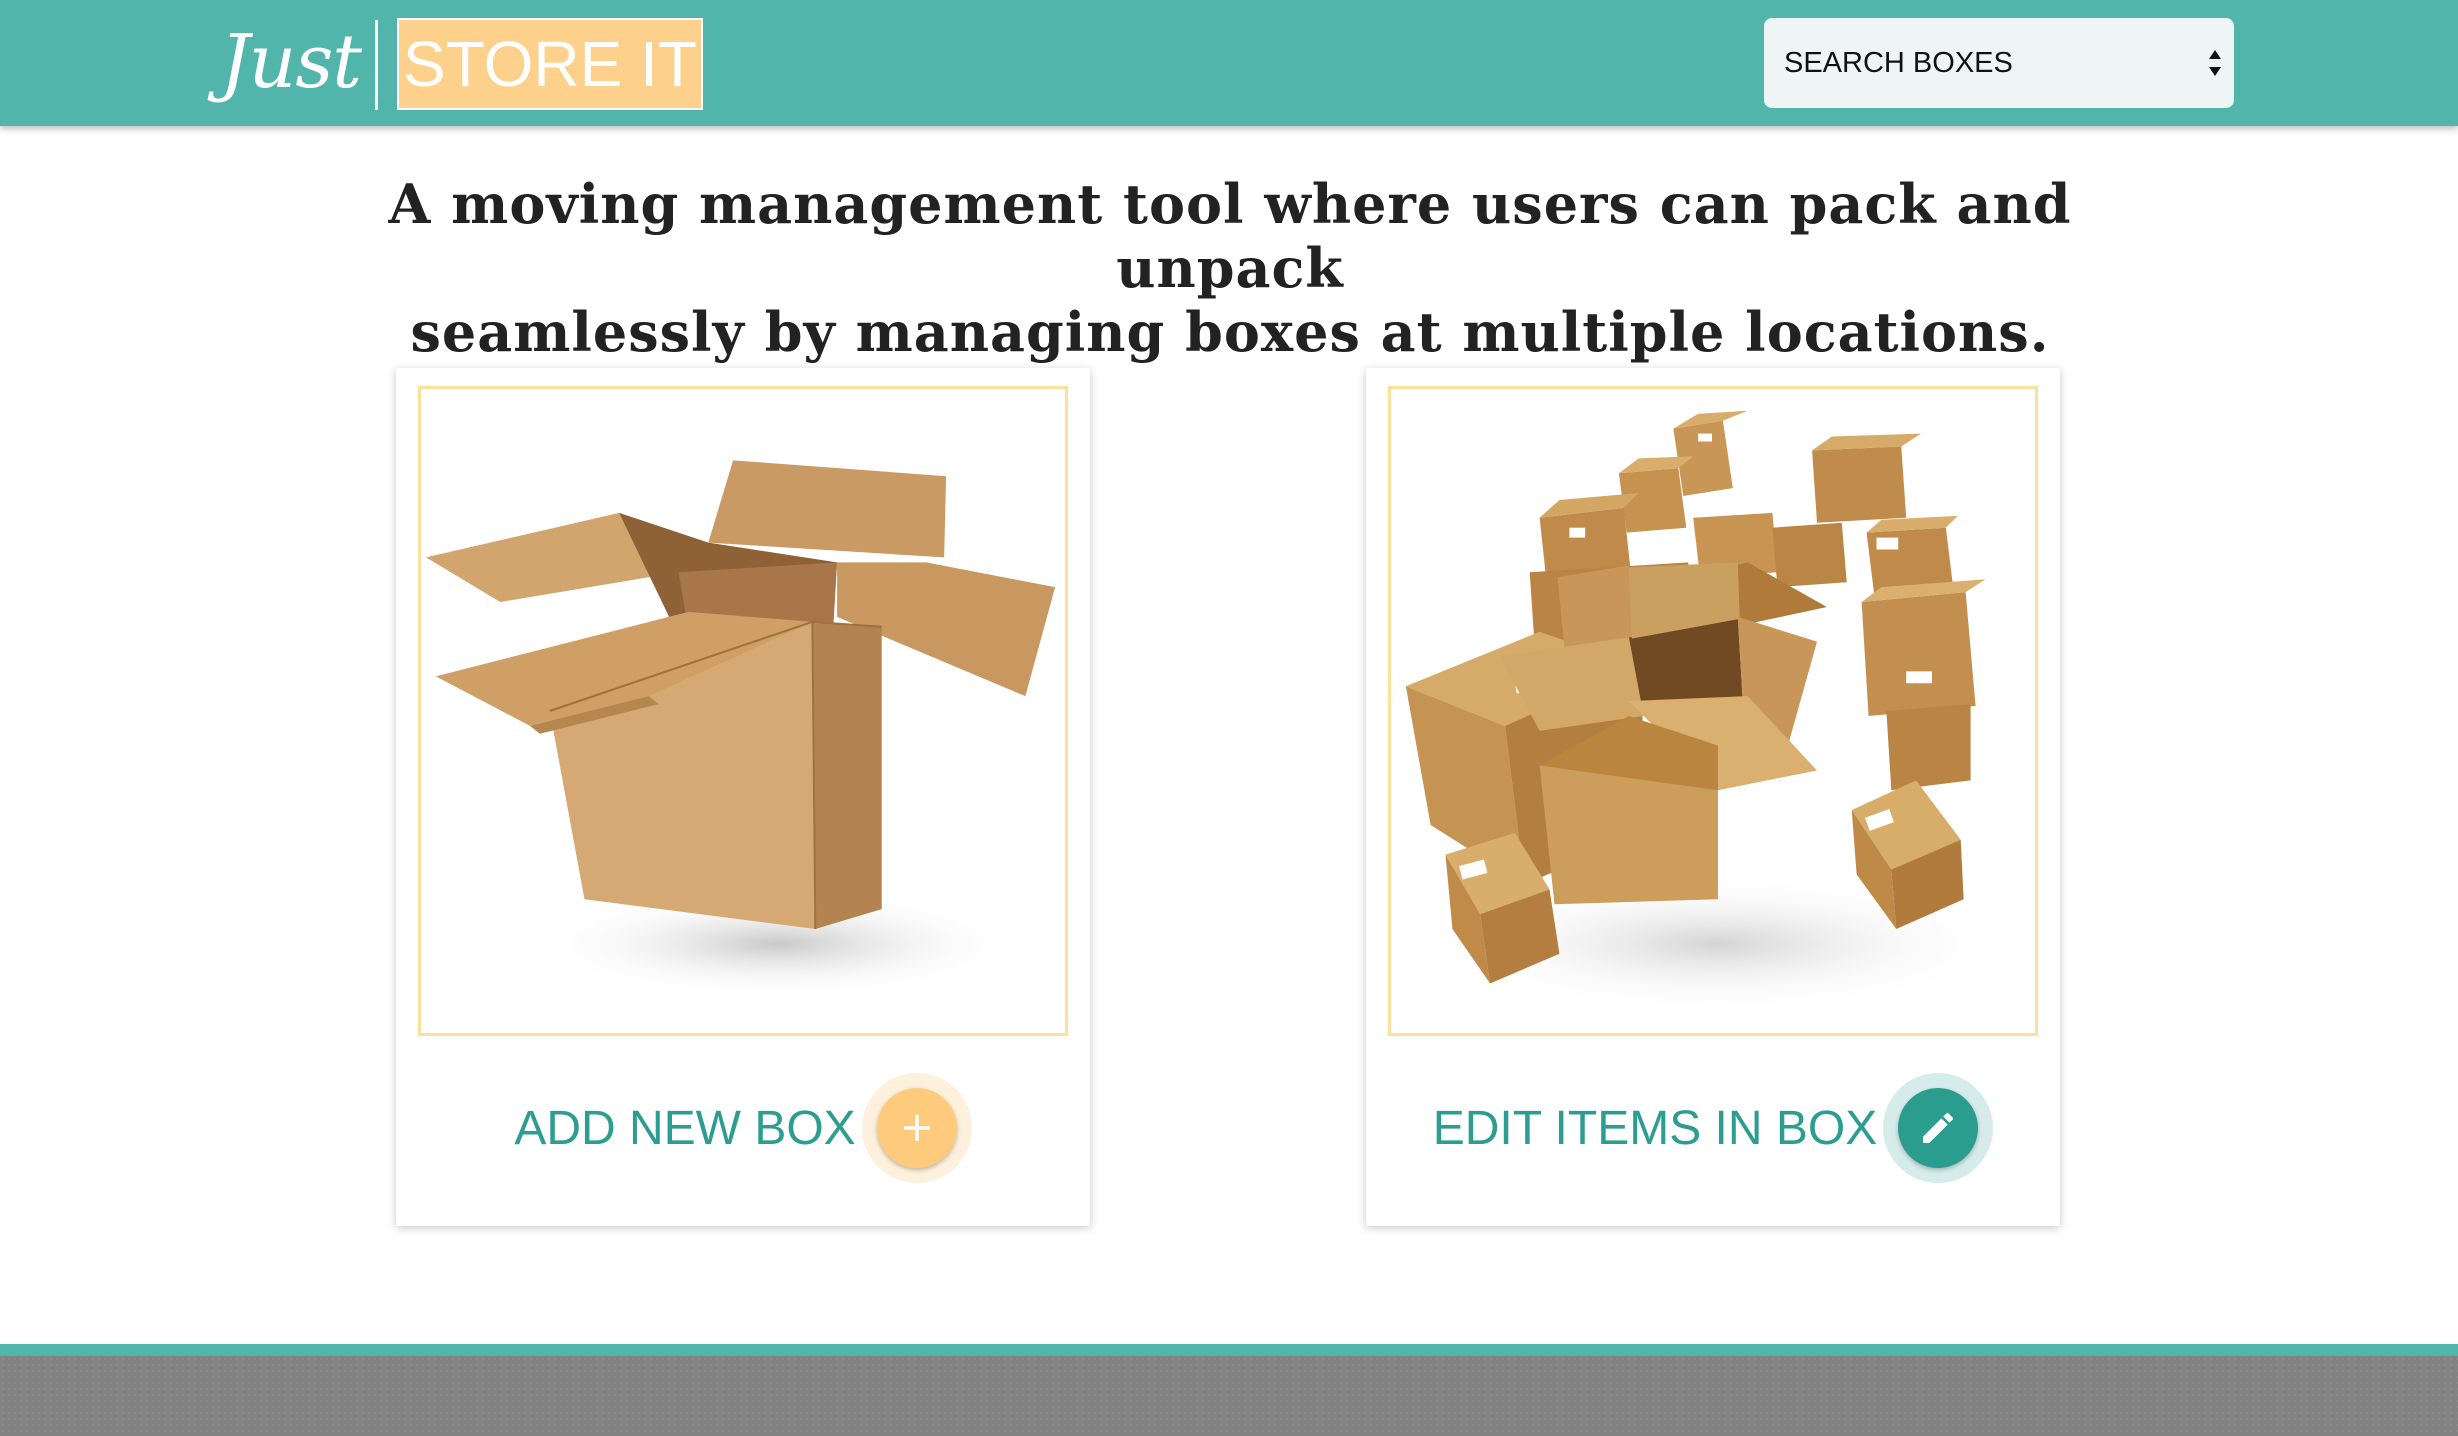 The width and height of the screenshot is (2458, 1436). I want to click on pencil-icon, so click(1938, 1127).